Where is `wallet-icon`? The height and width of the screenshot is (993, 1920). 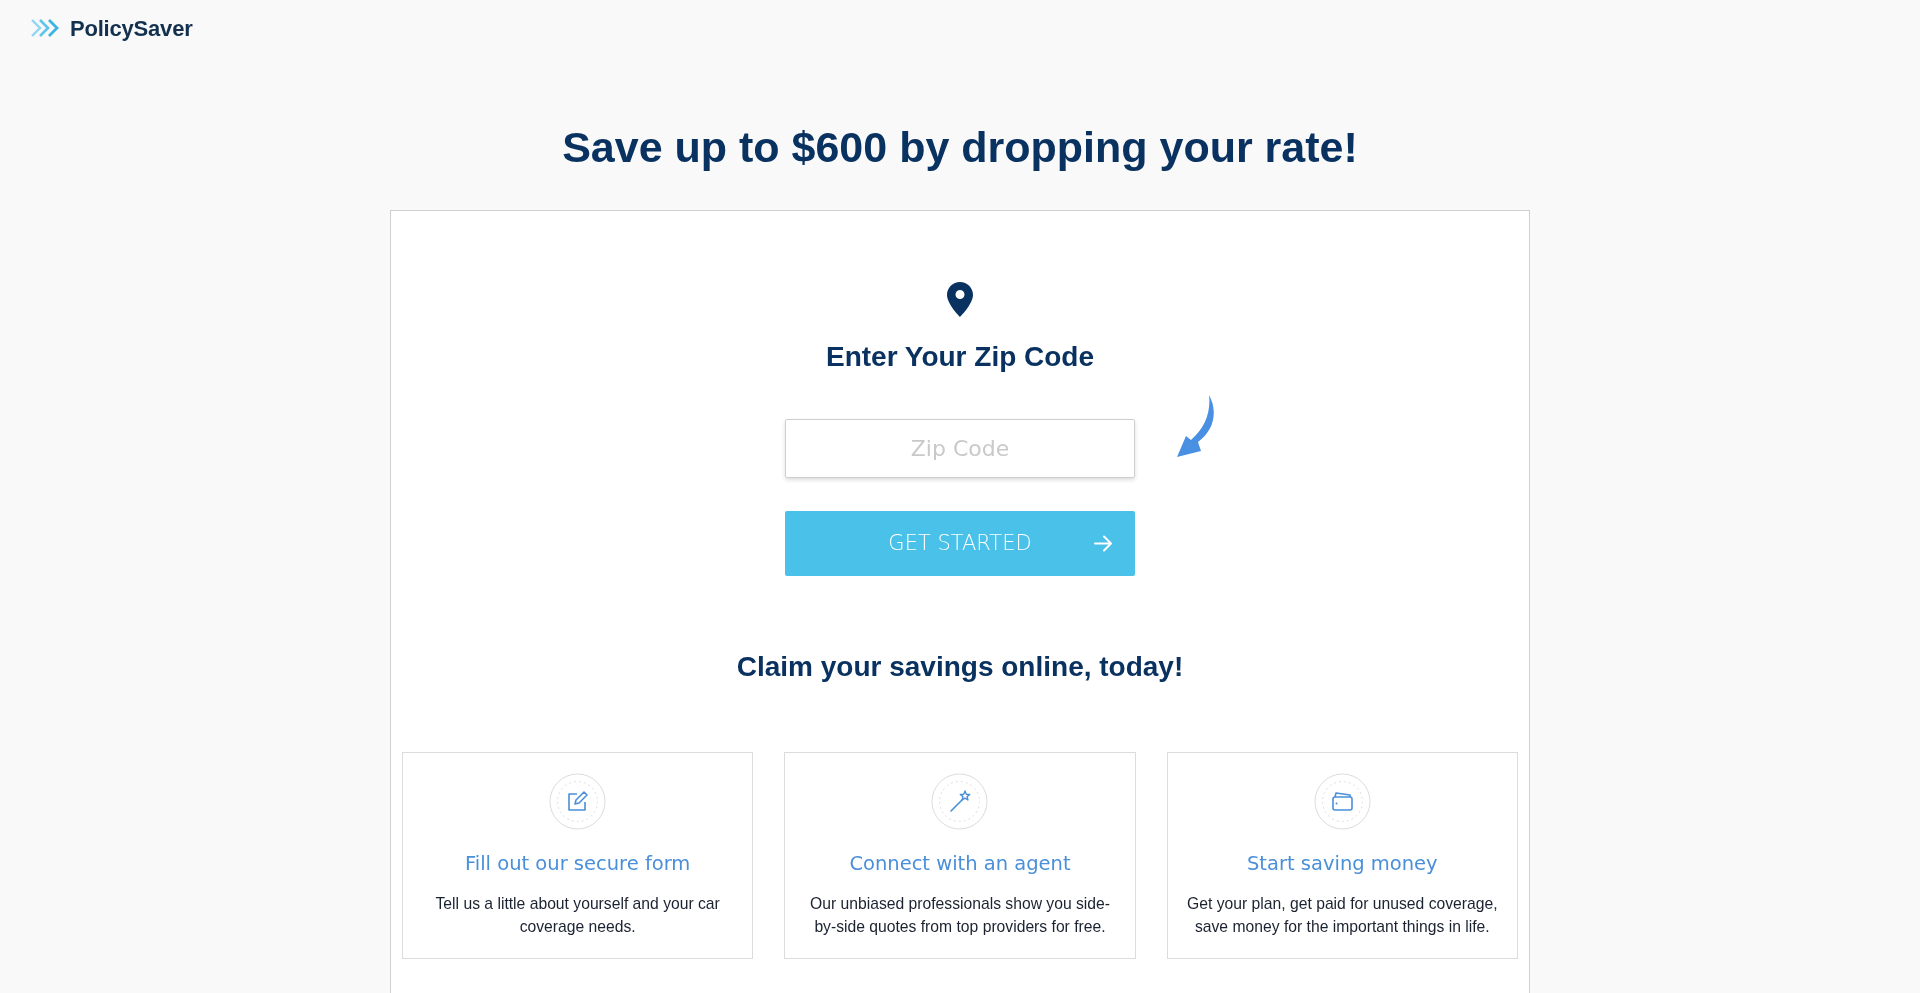
wallet-icon is located at coordinates (1342, 801).